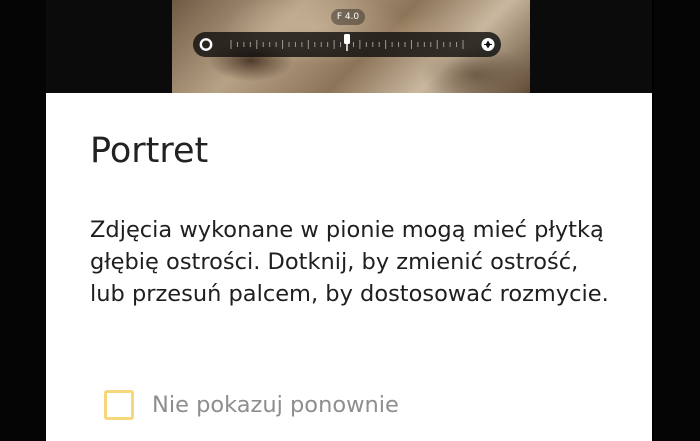 The image size is (700, 441). I want to click on aperture-closed-icon, so click(488, 44).